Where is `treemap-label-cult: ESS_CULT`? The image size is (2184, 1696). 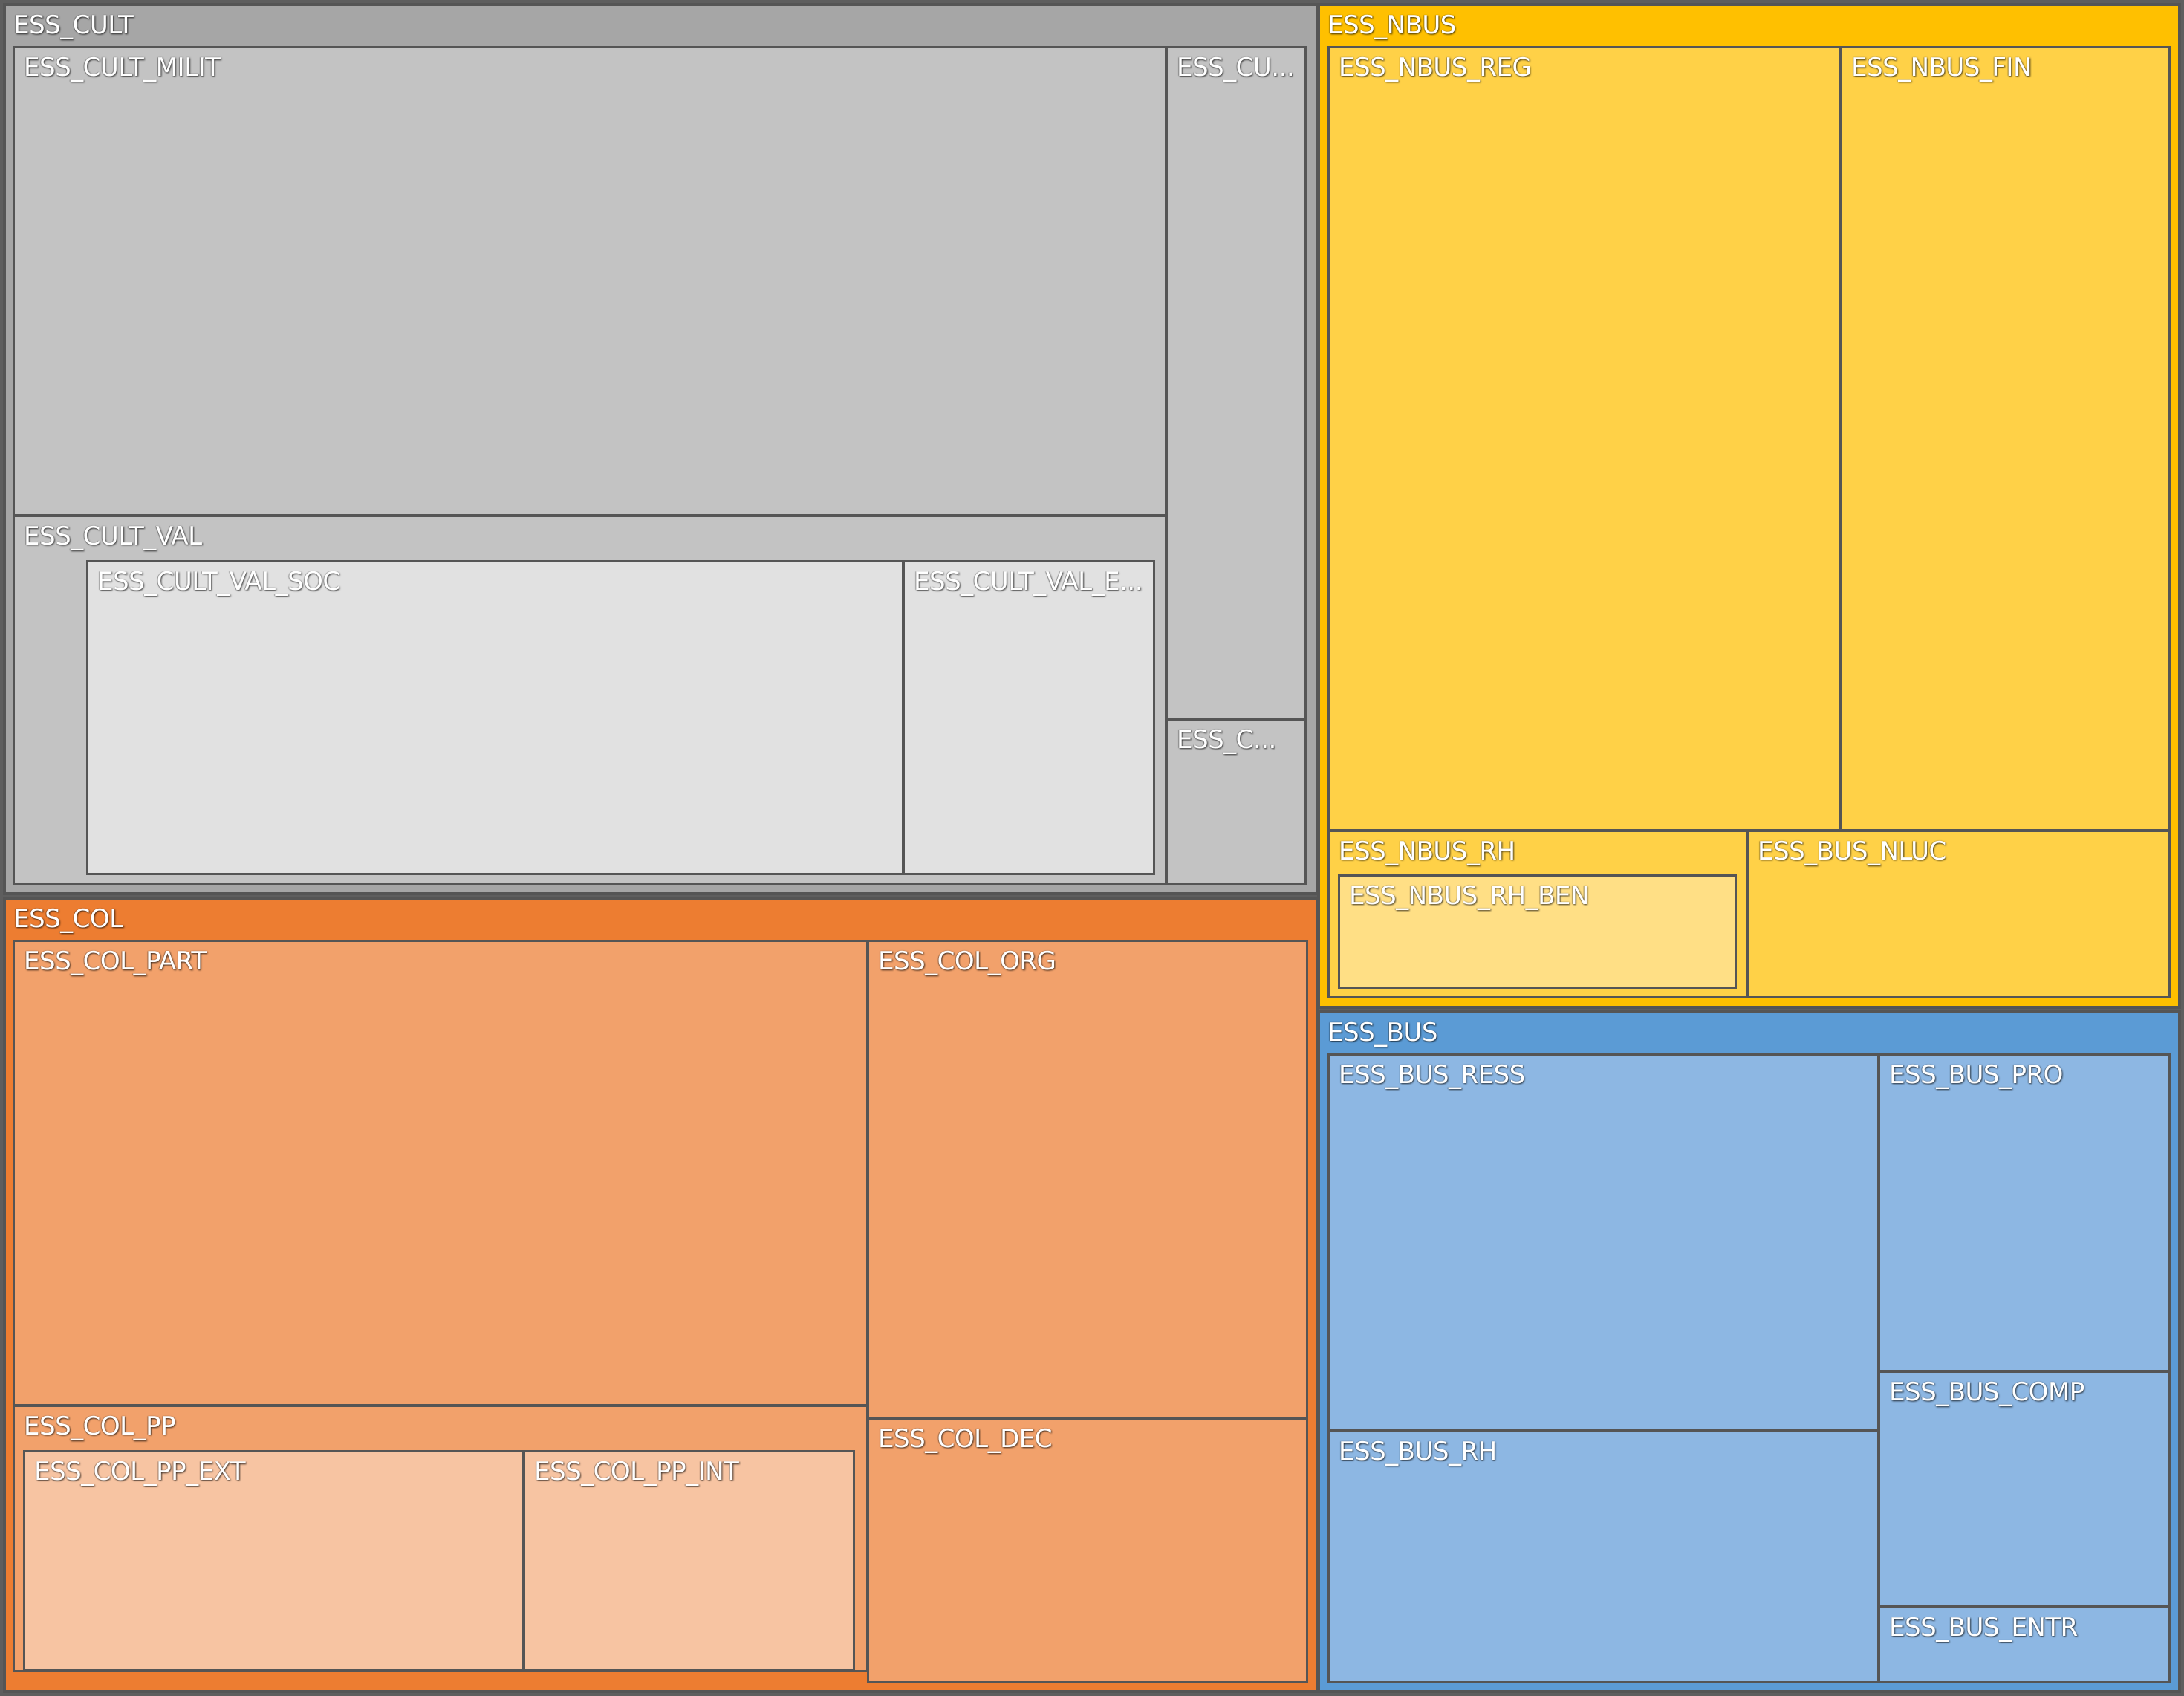 treemap-label-cult: ESS_CULT is located at coordinates (73, 25).